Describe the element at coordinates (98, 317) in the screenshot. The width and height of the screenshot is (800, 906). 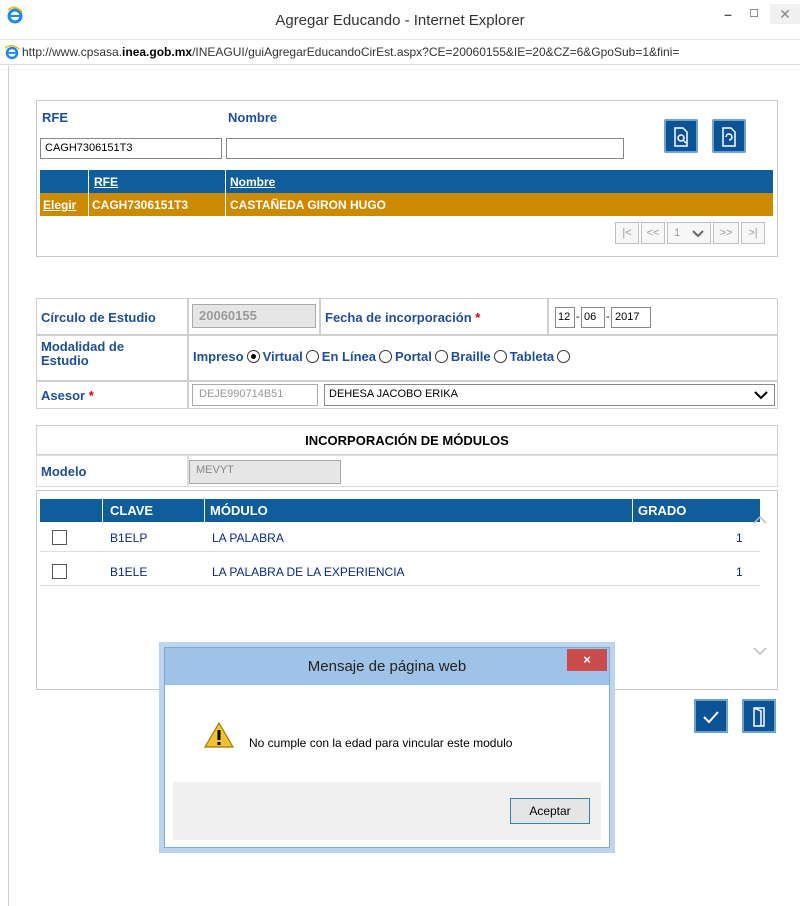
I see `circulo-label: Círculo de Estudio` at that location.